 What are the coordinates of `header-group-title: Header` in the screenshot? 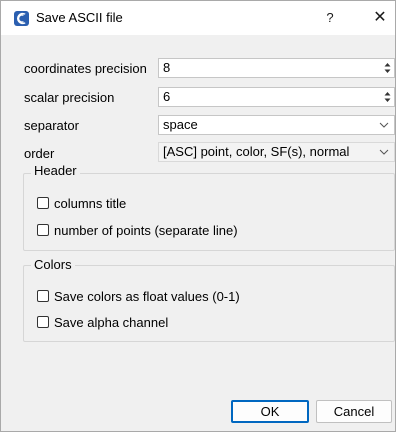 It's located at (55, 170).